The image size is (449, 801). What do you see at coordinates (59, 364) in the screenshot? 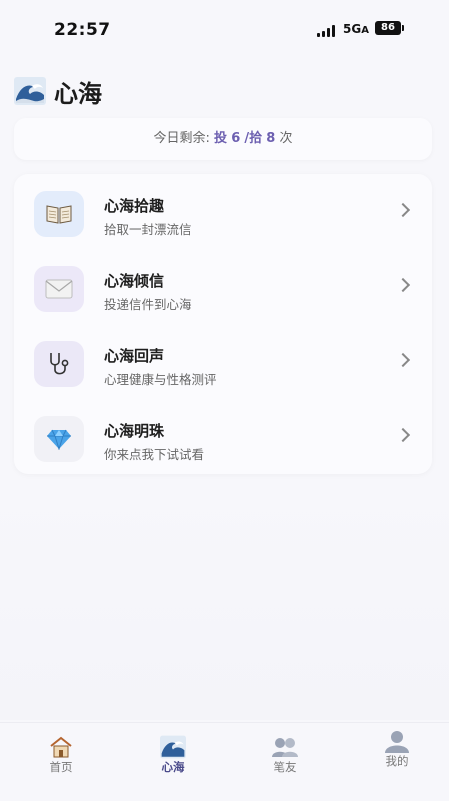
I see `stethoscope-icon` at bounding box center [59, 364].